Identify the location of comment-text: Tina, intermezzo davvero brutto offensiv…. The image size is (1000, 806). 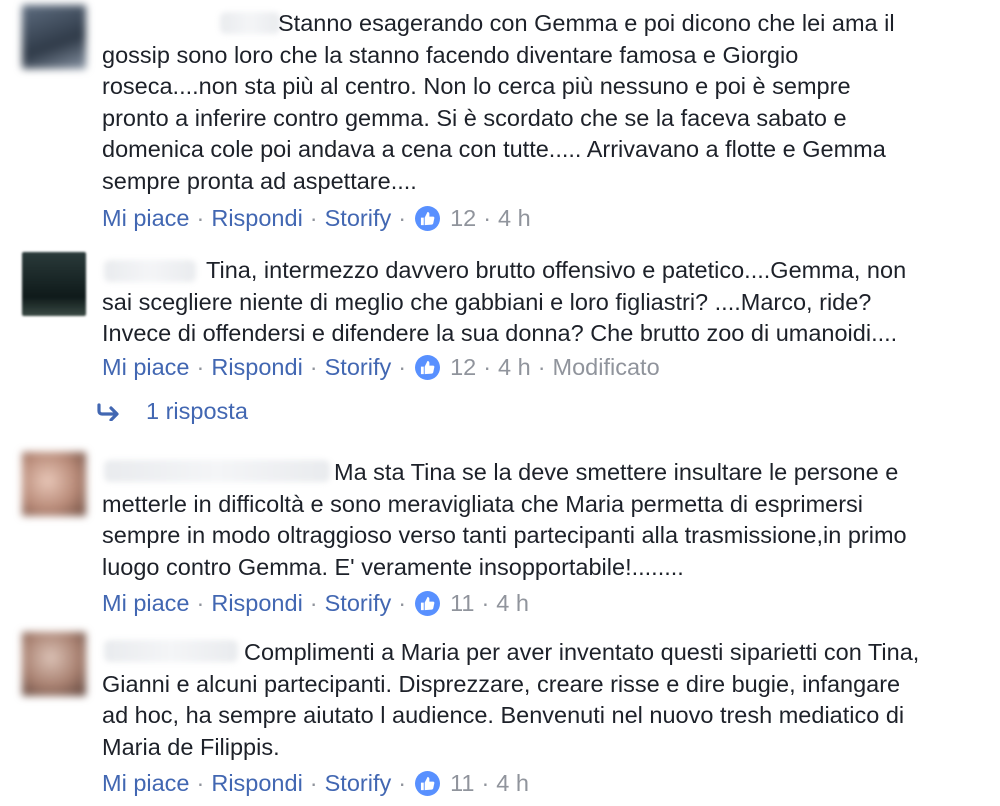
(532, 302).